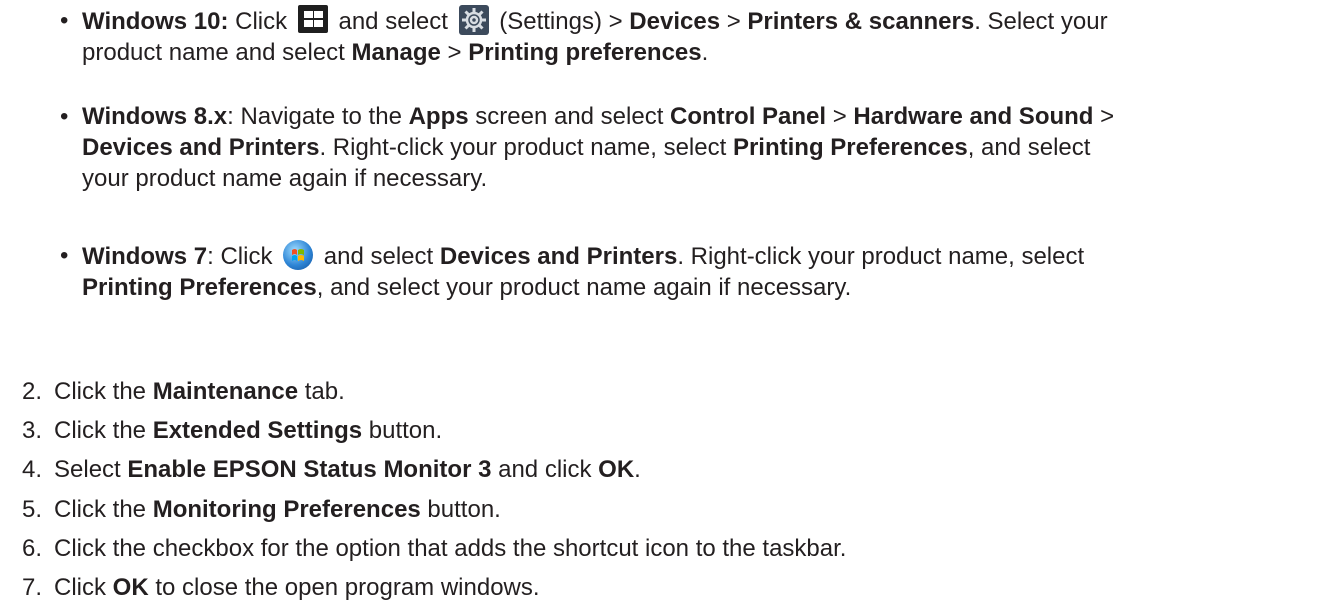 This screenshot has height=603, width=1332. Describe the element at coordinates (438, 116) in the screenshot. I see `bold-text: Apps` at that location.